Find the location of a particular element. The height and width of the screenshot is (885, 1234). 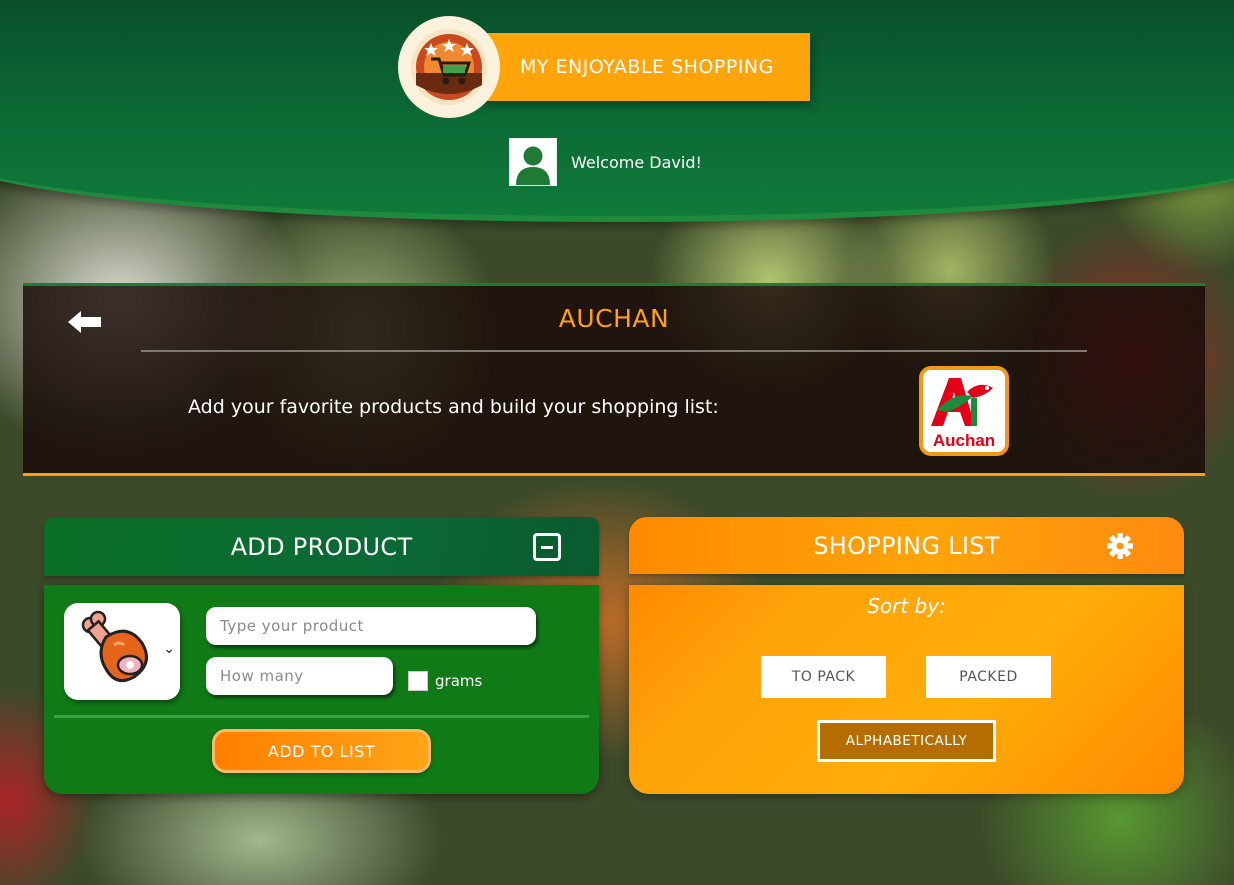

auchan-logo-text: Auchan is located at coordinates (964, 440).